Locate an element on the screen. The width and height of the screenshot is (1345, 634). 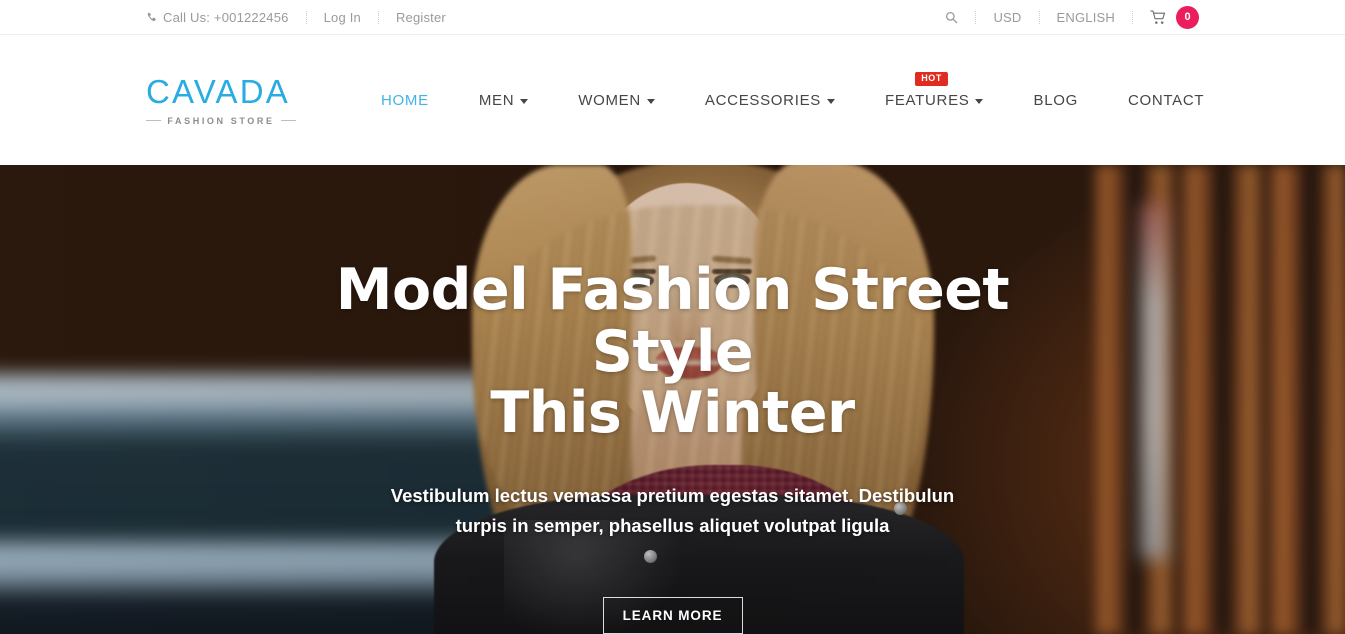
nav-item-contact: CONTACT is located at coordinates (1166, 100).